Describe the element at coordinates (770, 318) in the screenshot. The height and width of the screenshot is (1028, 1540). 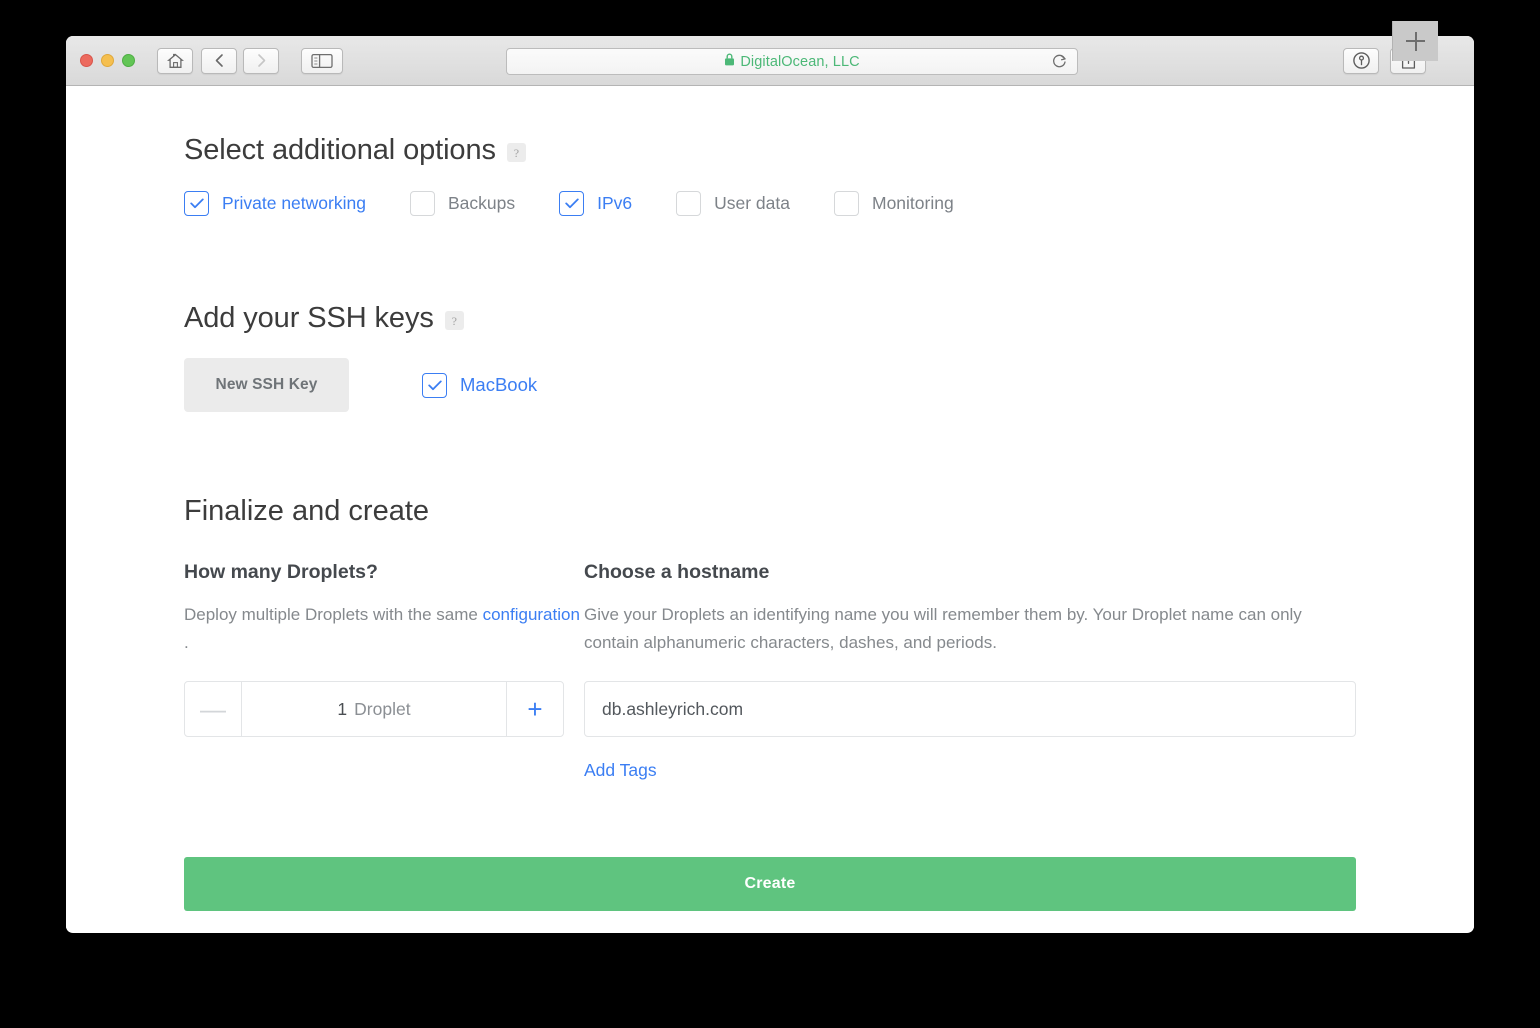
I see `ssh-keys-title: Add your SSH keys ?` at that location.